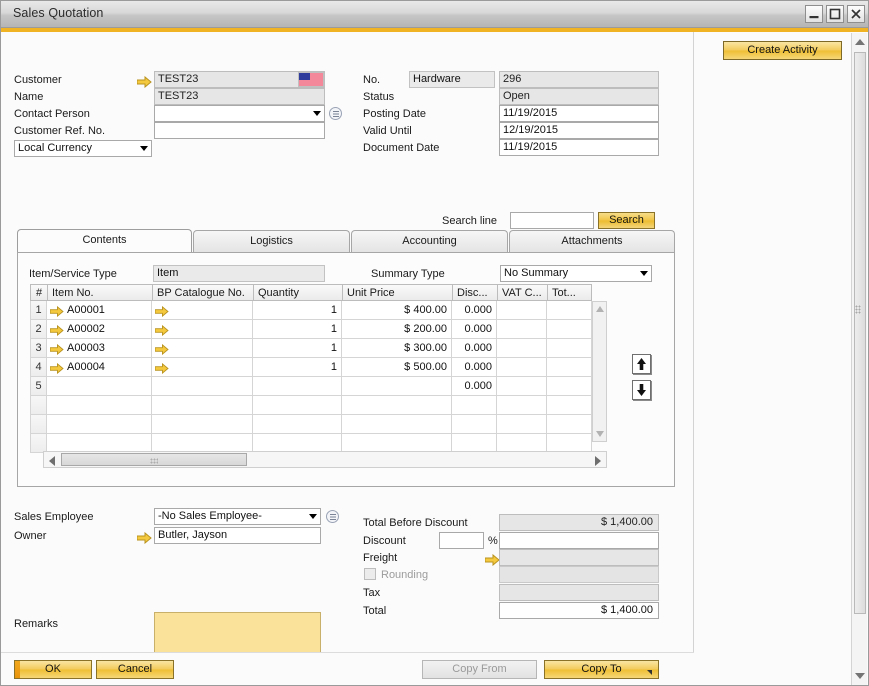 This screenshot has width=869, height=686. I want to click on discount-amount-field, so click(579, 540).